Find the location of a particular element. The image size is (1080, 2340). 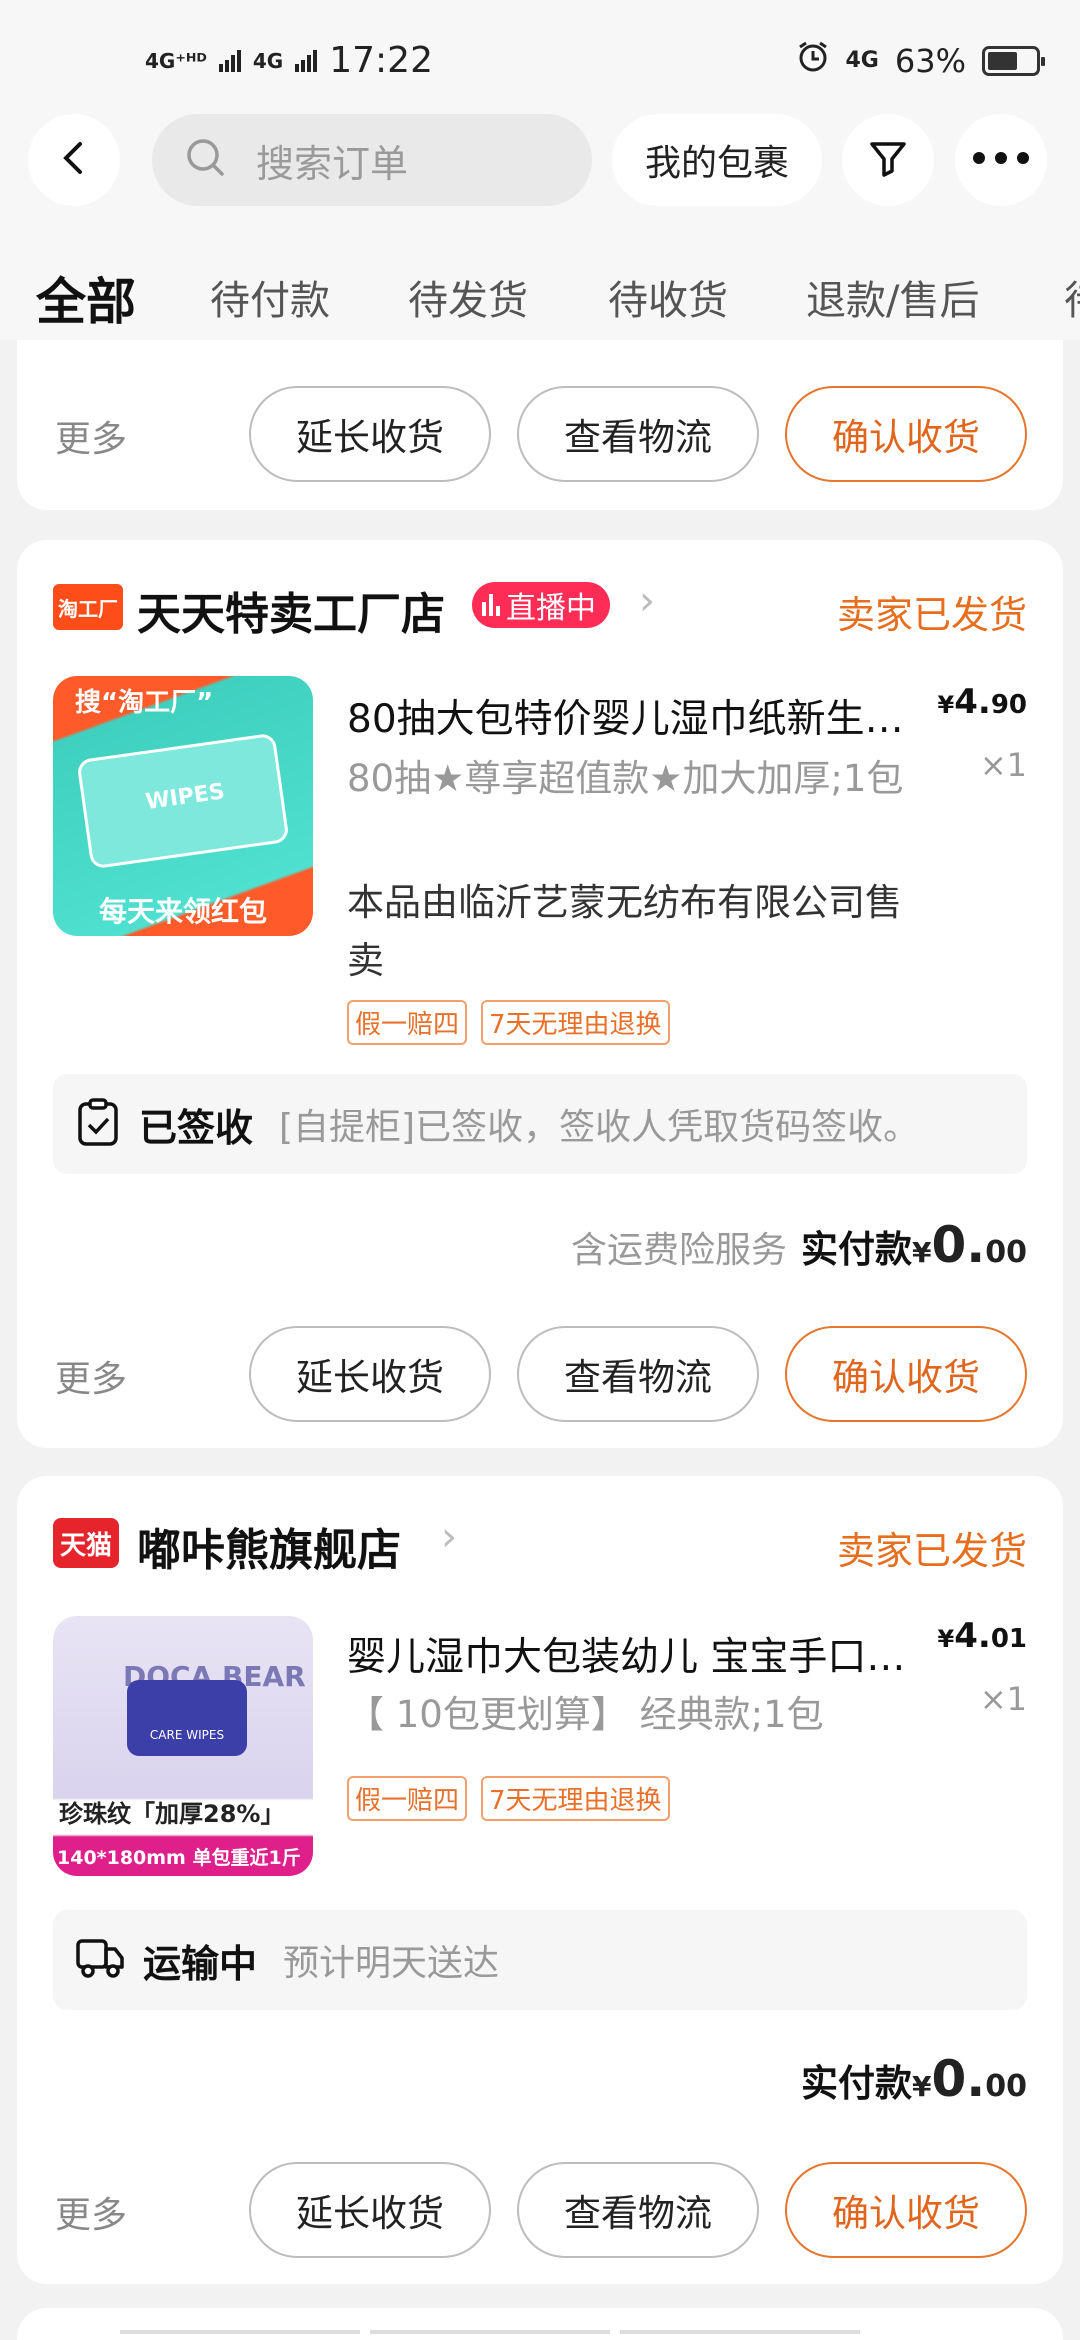

logistics-bar: 运输中 预计明天送达 is located at coordinates (540, 1960).